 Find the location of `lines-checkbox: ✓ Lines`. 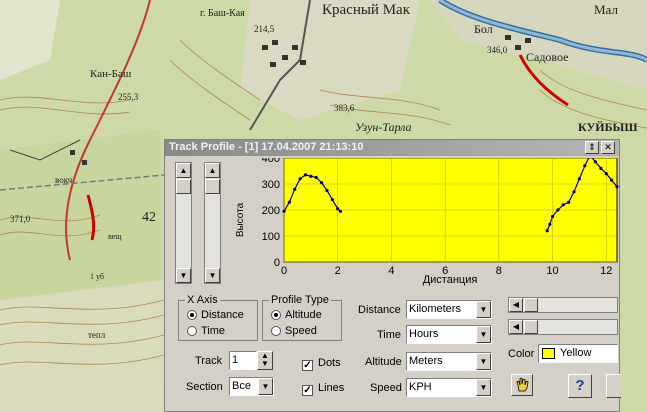

lines-checkbox: ✓ Lines is located at coordinates (323, 389).